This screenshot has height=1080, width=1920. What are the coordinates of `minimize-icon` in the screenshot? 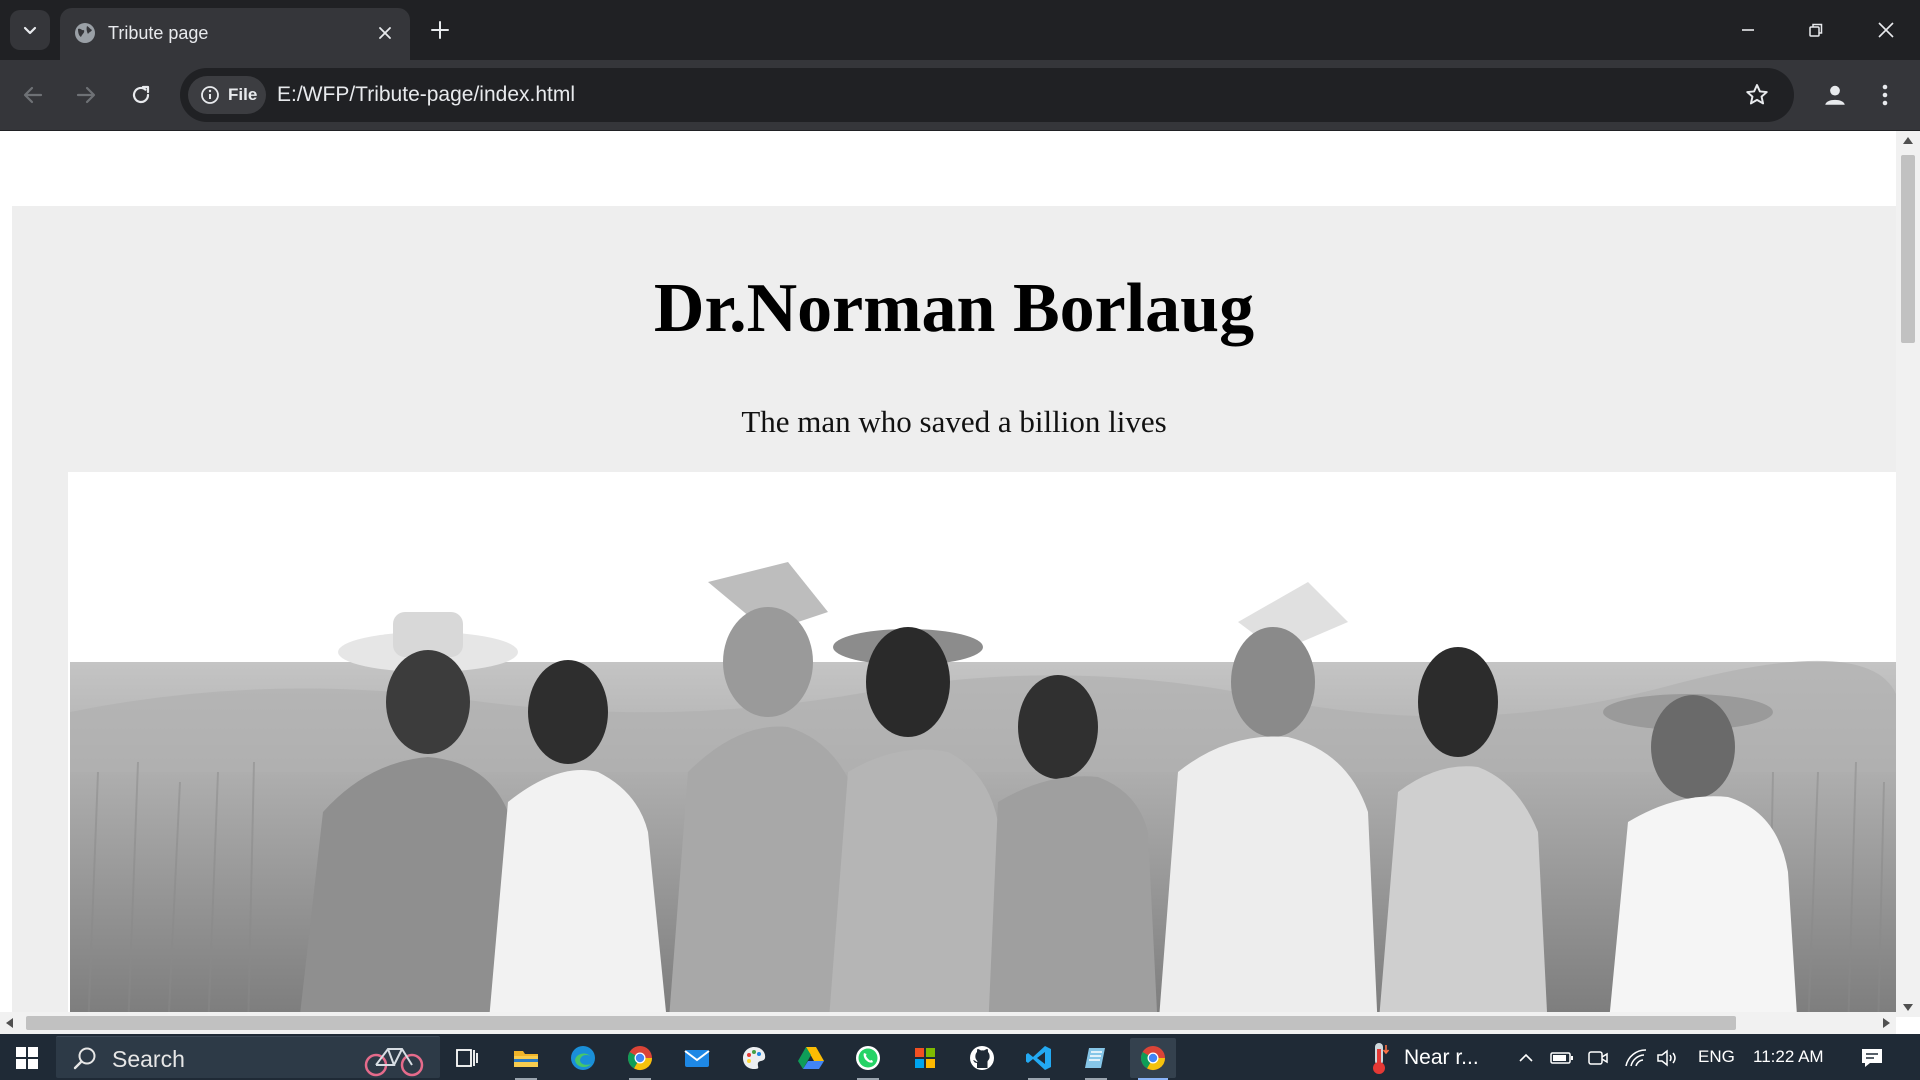 It's located at (1748, 30).